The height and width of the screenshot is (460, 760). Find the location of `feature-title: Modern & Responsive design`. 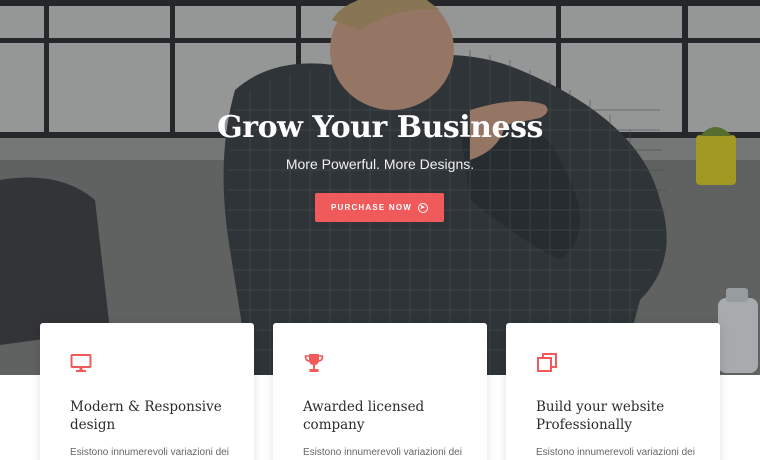

feature-title: Modern & Responsive design is located at coordinates (155, 416).